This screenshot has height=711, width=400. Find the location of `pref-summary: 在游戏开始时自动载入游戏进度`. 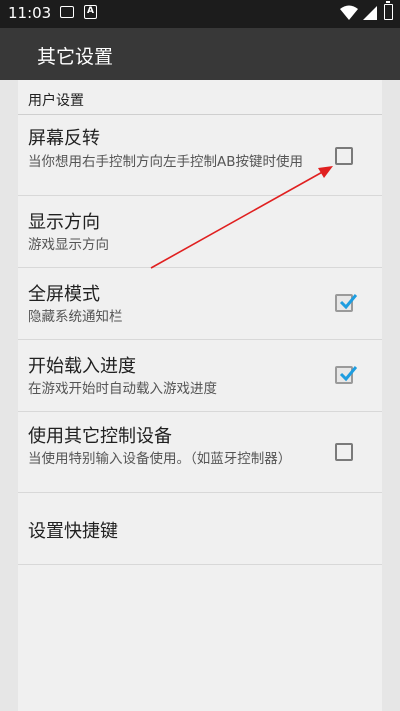

pref-summary: 在游戏开始时自动载入游戏进度 is located at coordinates (122, 389).